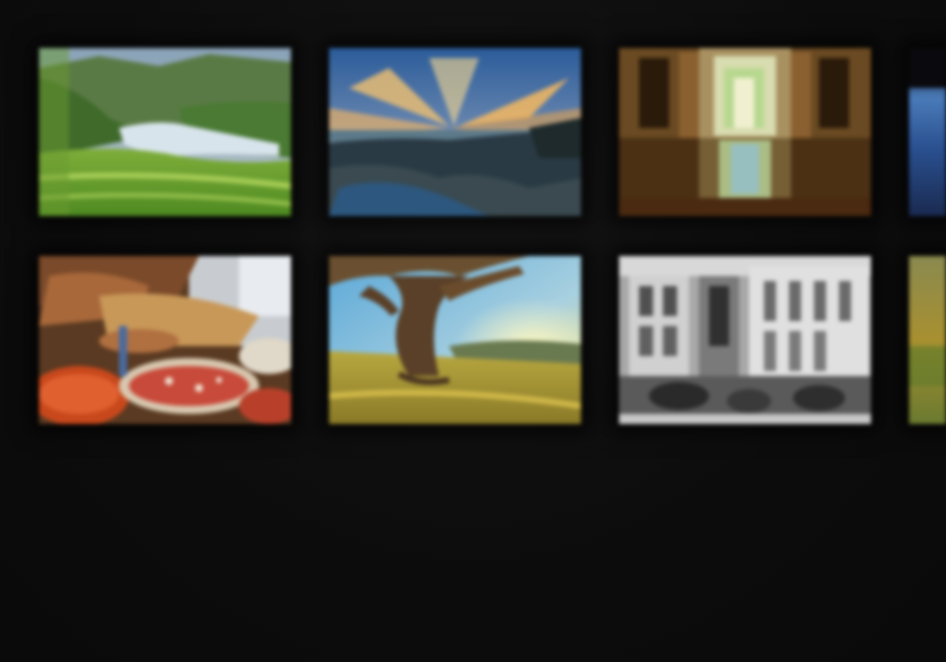  I want to click on thumbnail-green-valley, so click(165, 132).